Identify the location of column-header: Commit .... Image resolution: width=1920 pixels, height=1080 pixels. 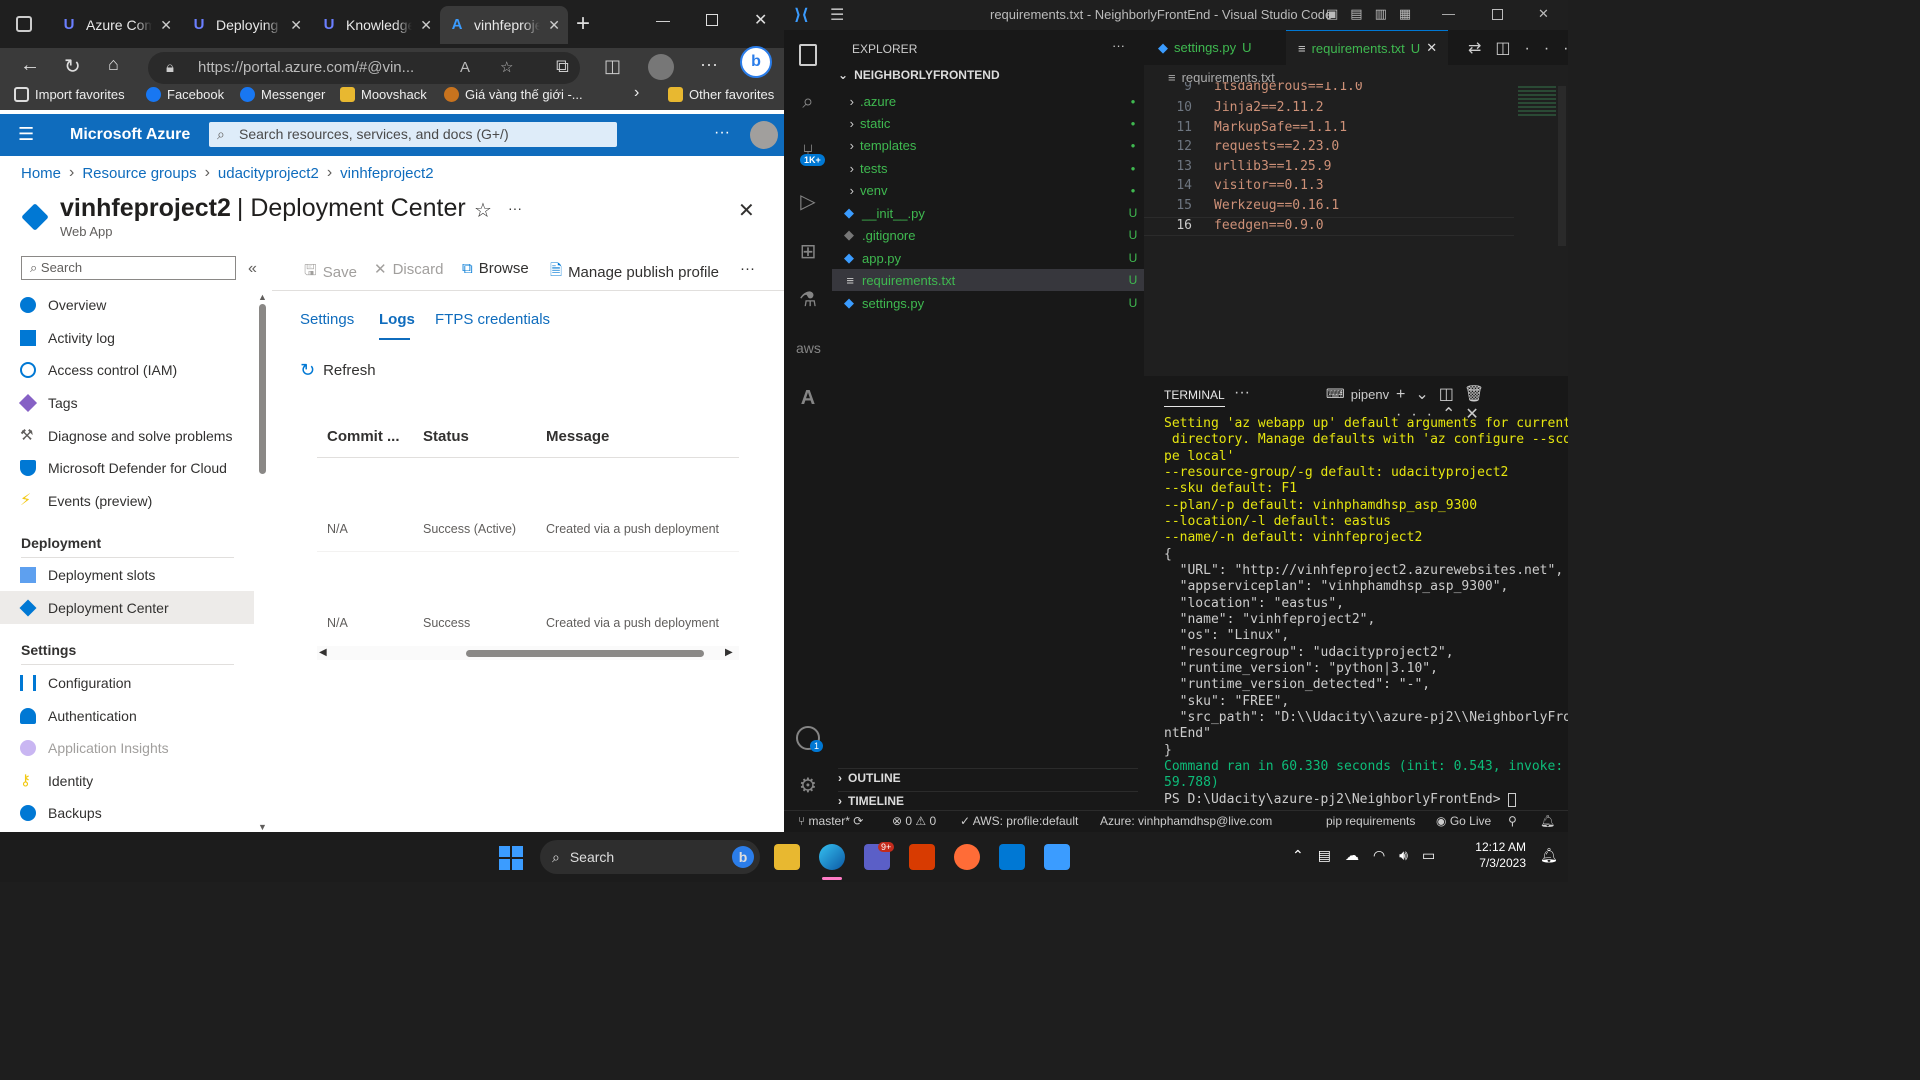
(363, 436).